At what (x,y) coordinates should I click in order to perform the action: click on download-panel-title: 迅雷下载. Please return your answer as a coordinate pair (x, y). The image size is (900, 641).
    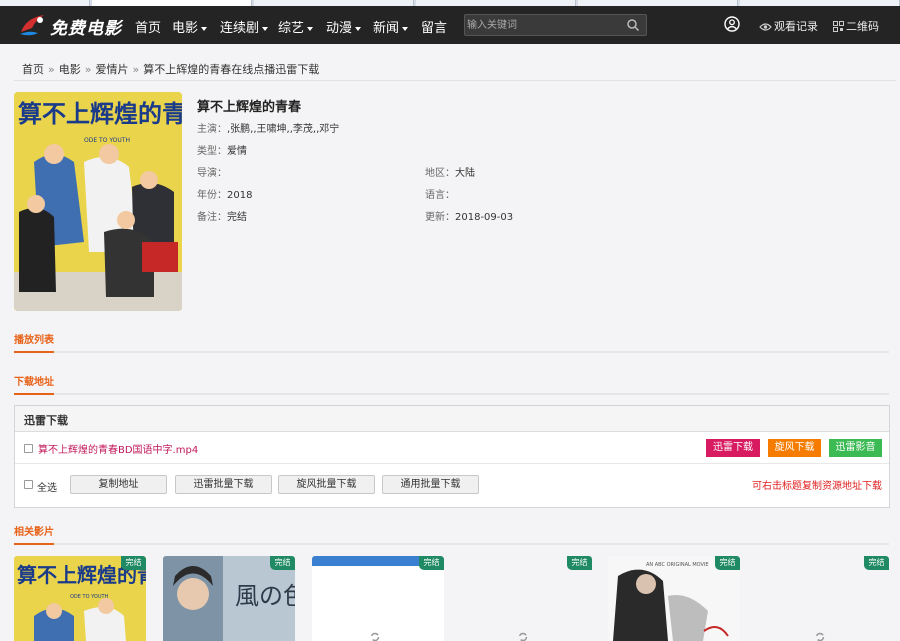
    Looking at the image, I should click on (46, 420).